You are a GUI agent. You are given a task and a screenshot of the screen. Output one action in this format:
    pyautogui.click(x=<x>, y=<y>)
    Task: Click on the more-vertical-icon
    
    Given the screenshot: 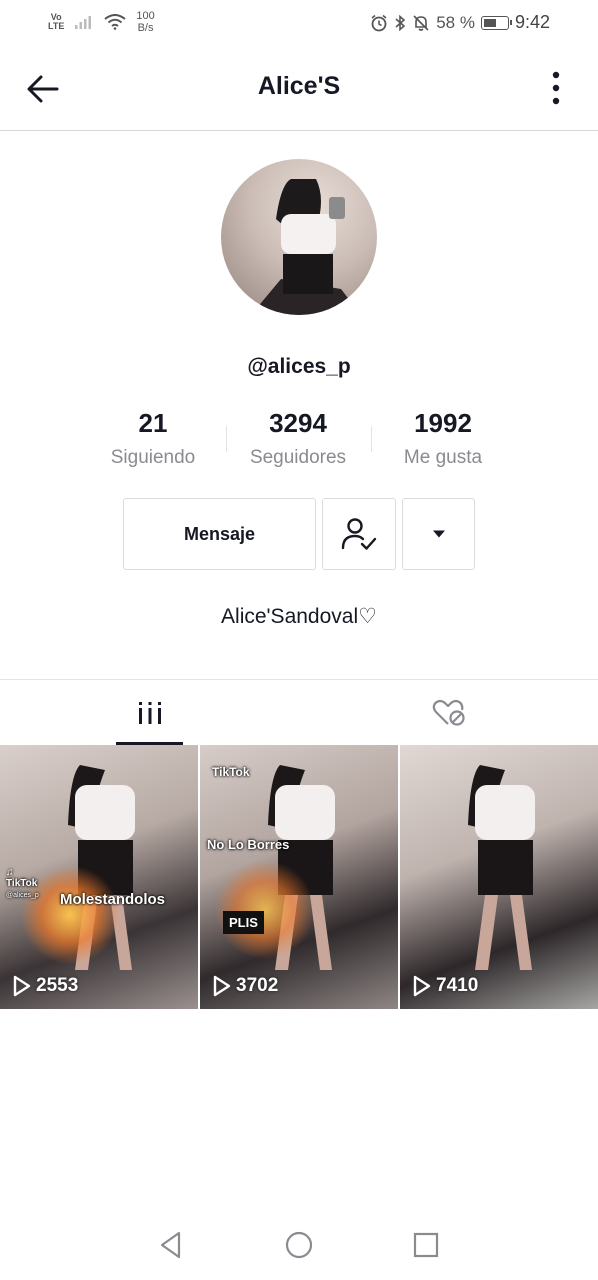 What is the action you would take?
    pyautogui.click(x=556, y=88)
    